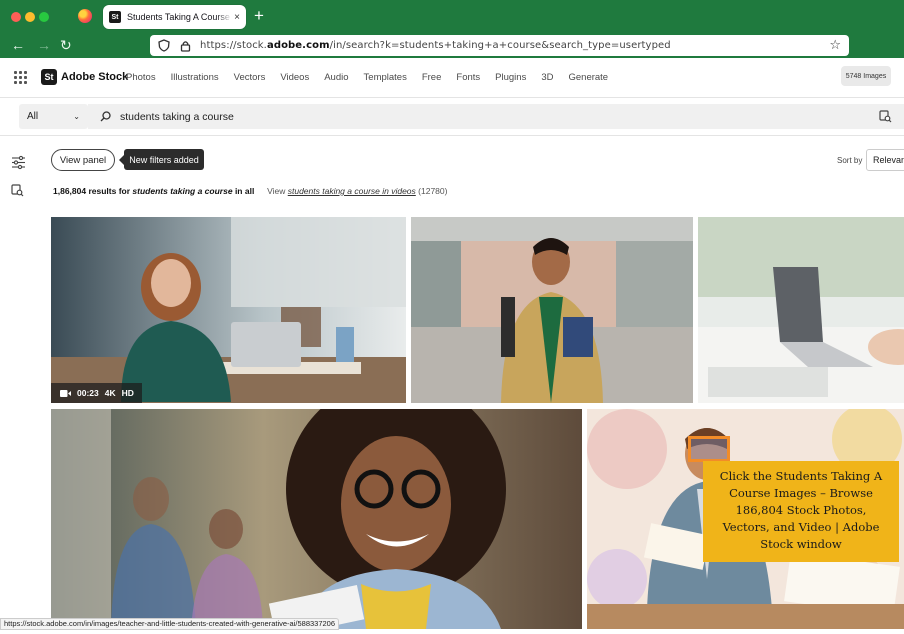 This screenshot has height=634, width=904. Describe the element at coordinates (161, 159) in the screenshot. I see `new-filters-tooltip: New filters added` at that location.